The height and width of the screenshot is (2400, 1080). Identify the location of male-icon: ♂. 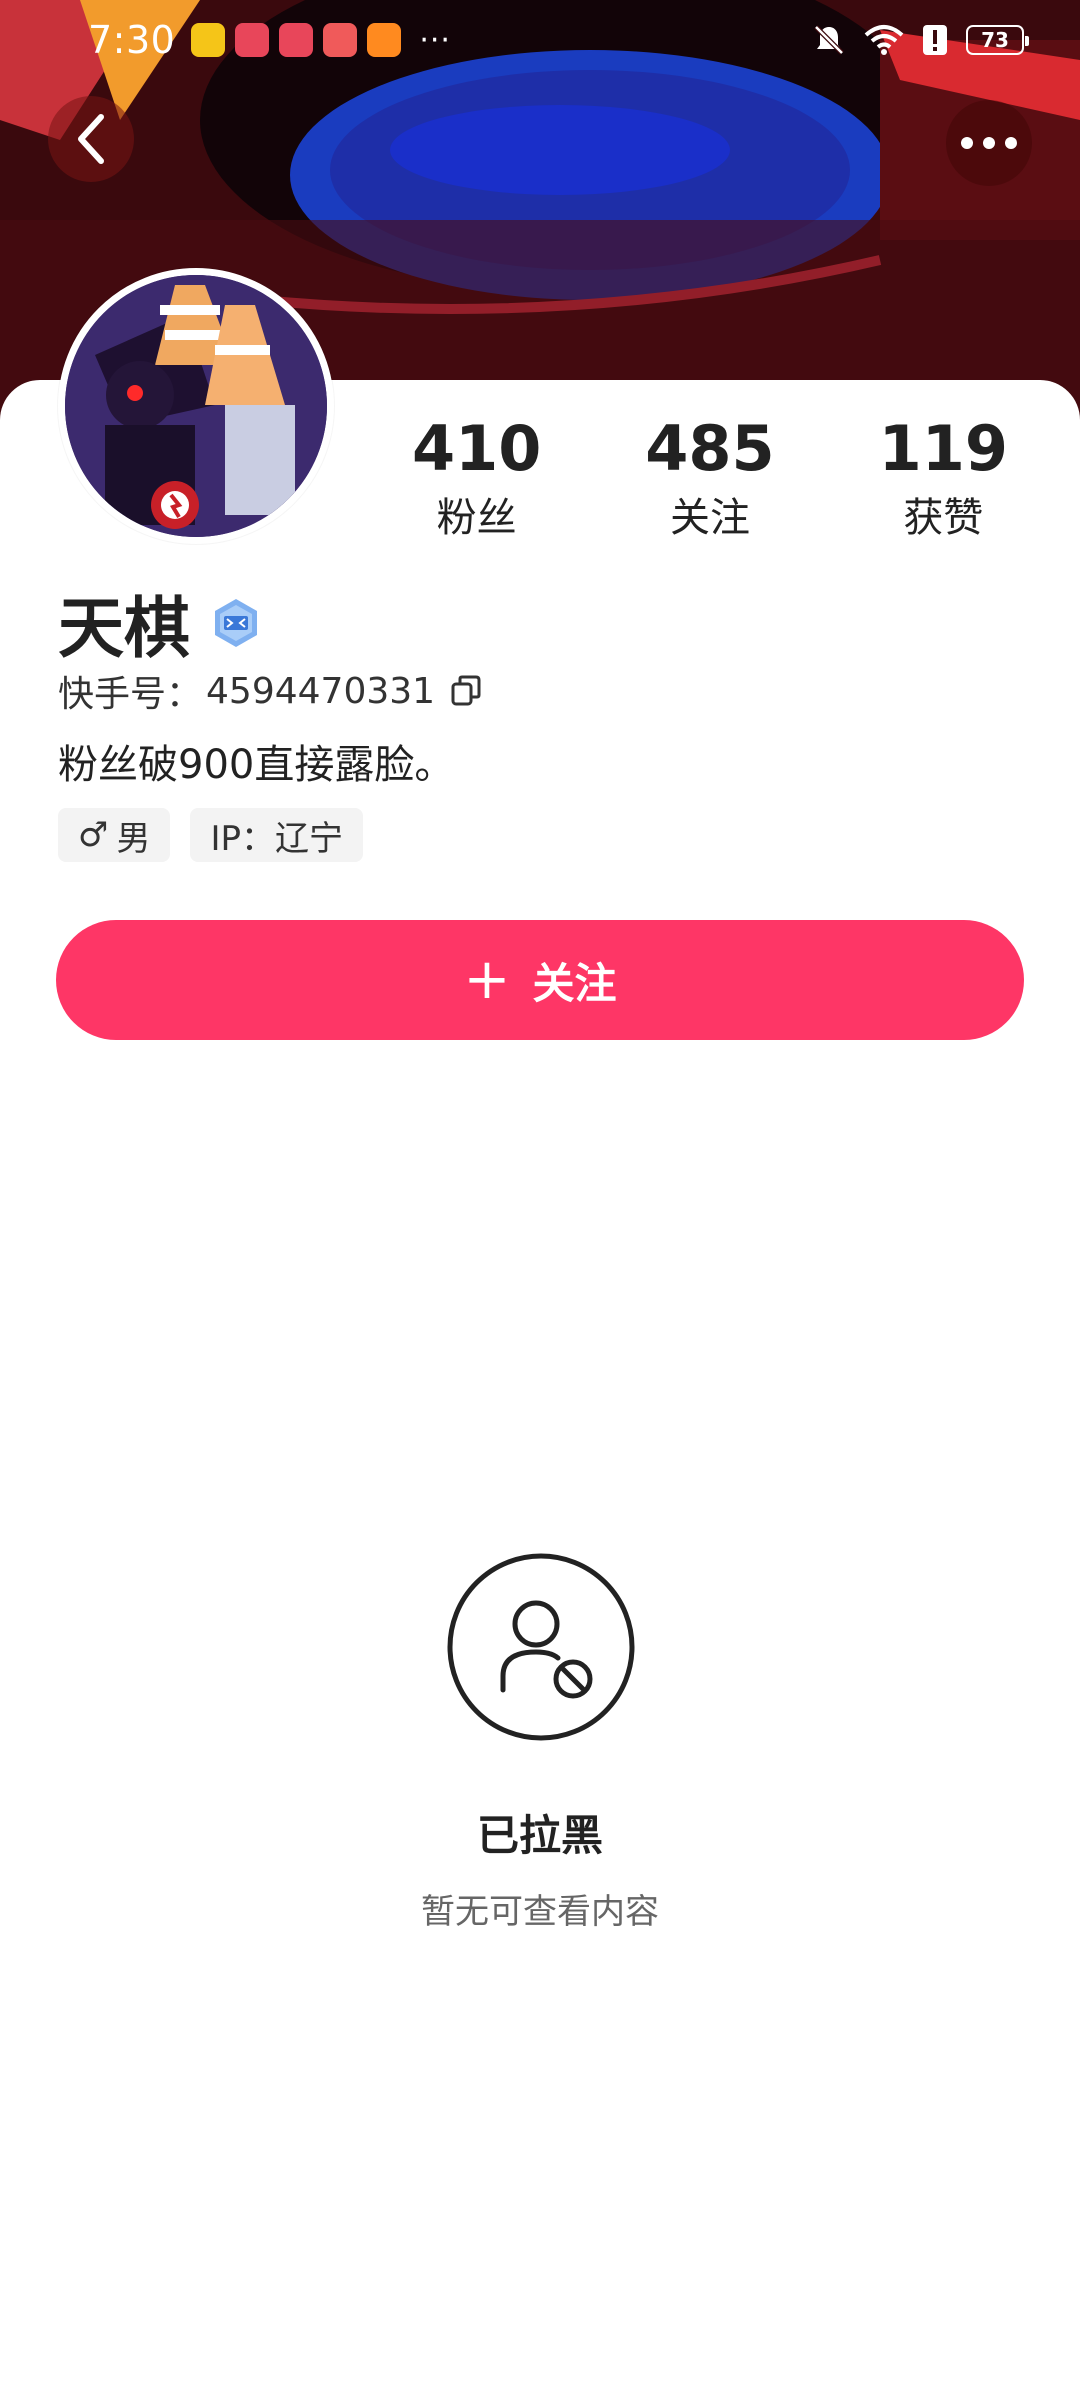
(93, 835).